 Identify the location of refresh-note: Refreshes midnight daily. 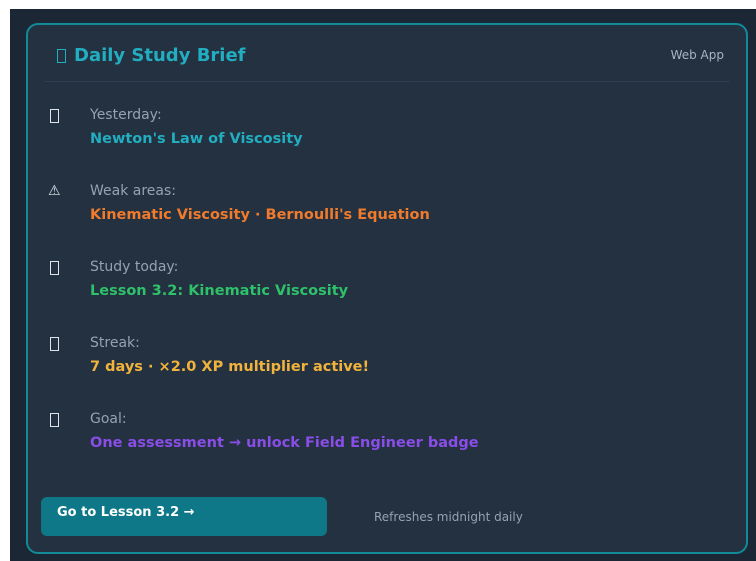
(448, 517).